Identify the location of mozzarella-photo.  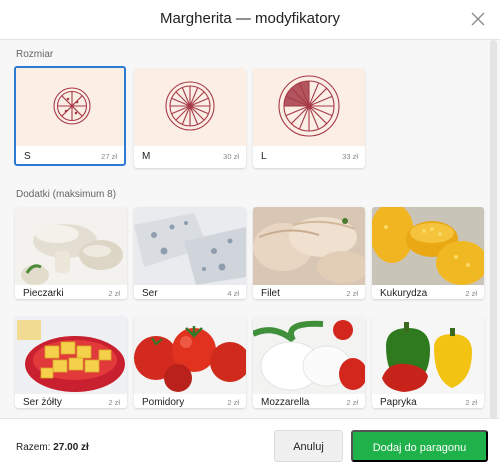
(309, 355).